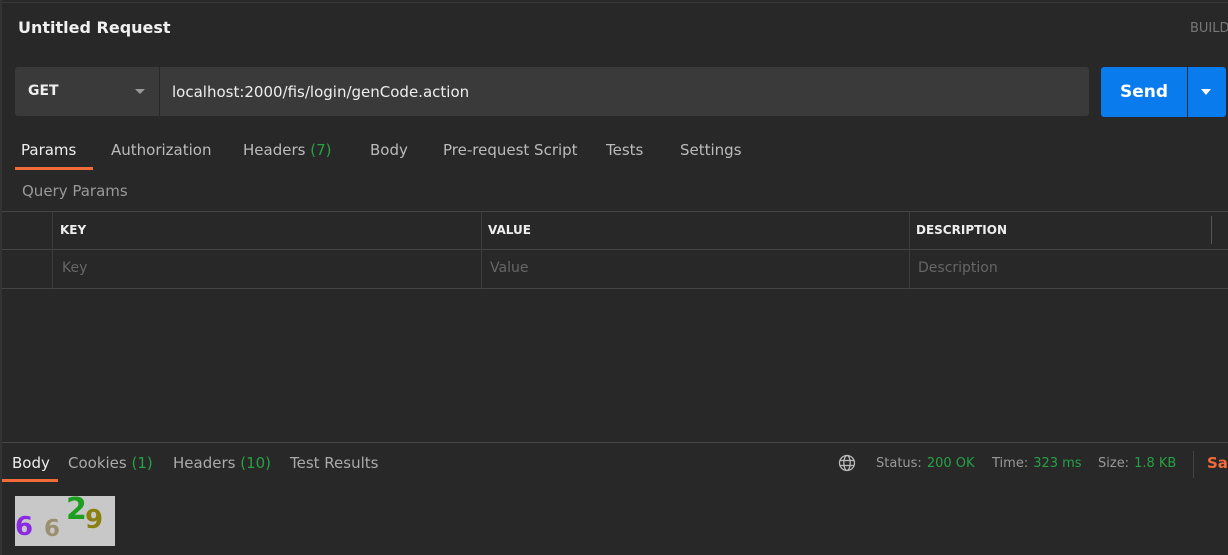 The image size is (1228, 555). What do you see at coordinates (74, 268) in the screenshot?
I see `key-input: Key` at bounding box center [74, 268].